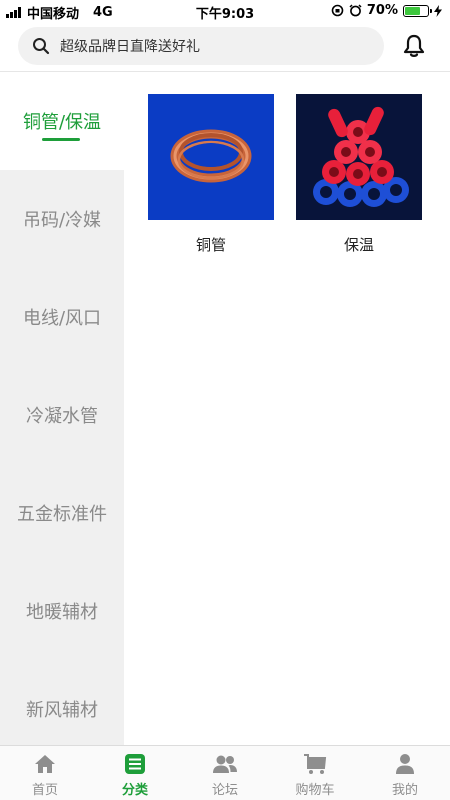 The width and height of the screenshot is (450, 800). What do you see at coordinates (61, 139) in the screenshot?
I see `active-indicator` at bounding box center [61, 139].